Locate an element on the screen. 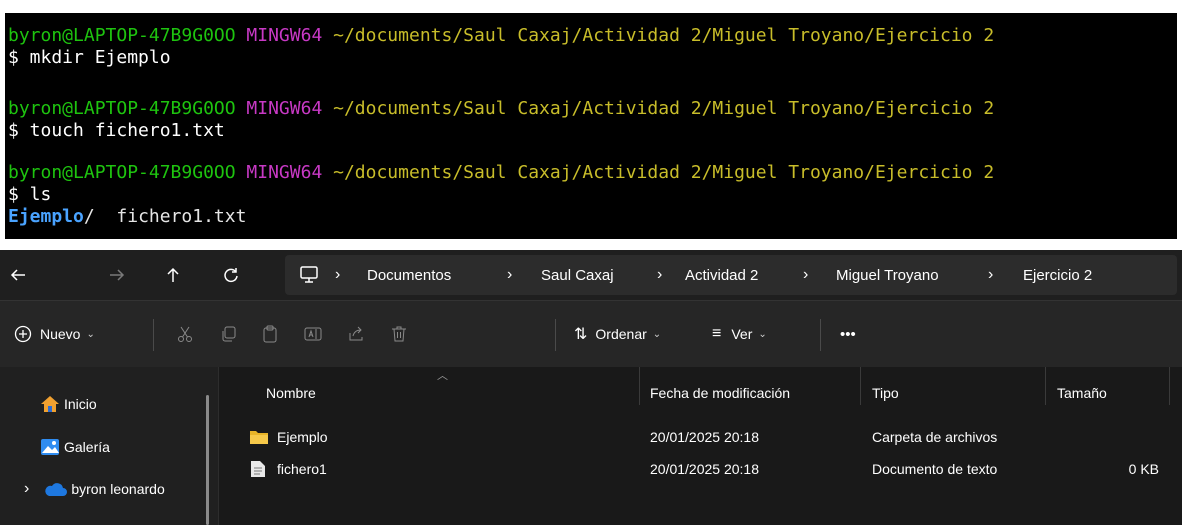 Image resolution: width=1182 pixels, height=525 pixels. delete-icon is located at coordinates (399, 334).